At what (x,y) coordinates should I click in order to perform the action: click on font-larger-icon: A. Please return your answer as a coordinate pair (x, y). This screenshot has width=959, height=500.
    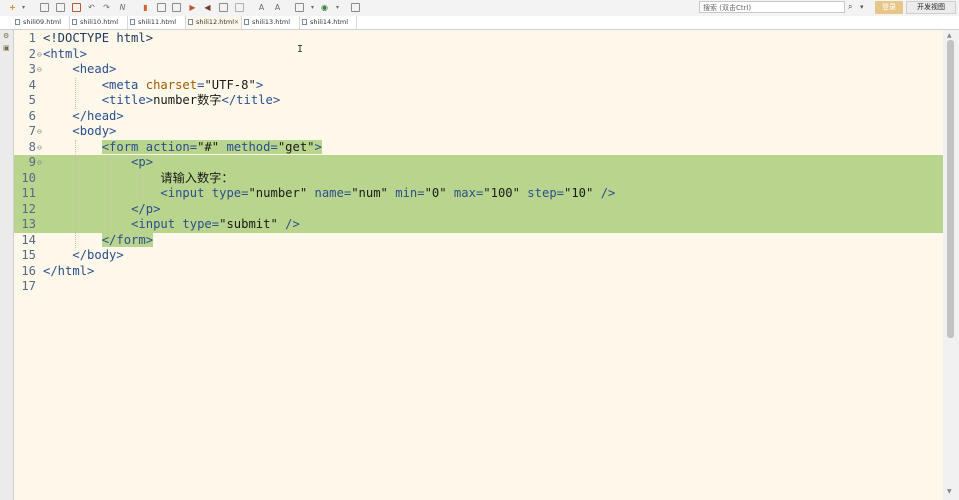
    Looking at the image, I should click on (261, 7).